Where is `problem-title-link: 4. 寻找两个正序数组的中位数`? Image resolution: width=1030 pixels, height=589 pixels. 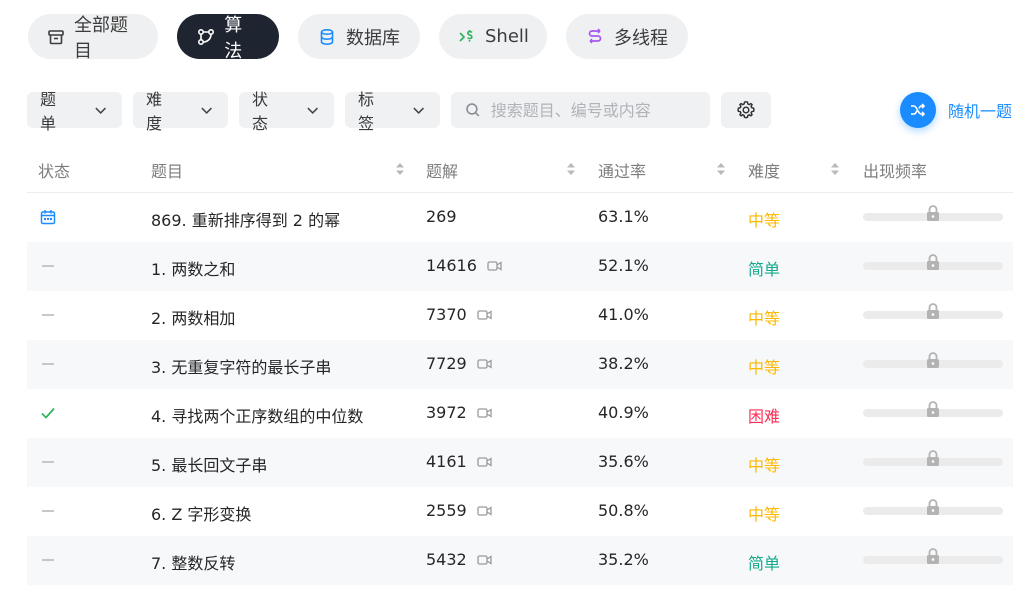
problem-title-link: 4. 寻找两个正序数组的中位数 is located at coordinates (257, 415).